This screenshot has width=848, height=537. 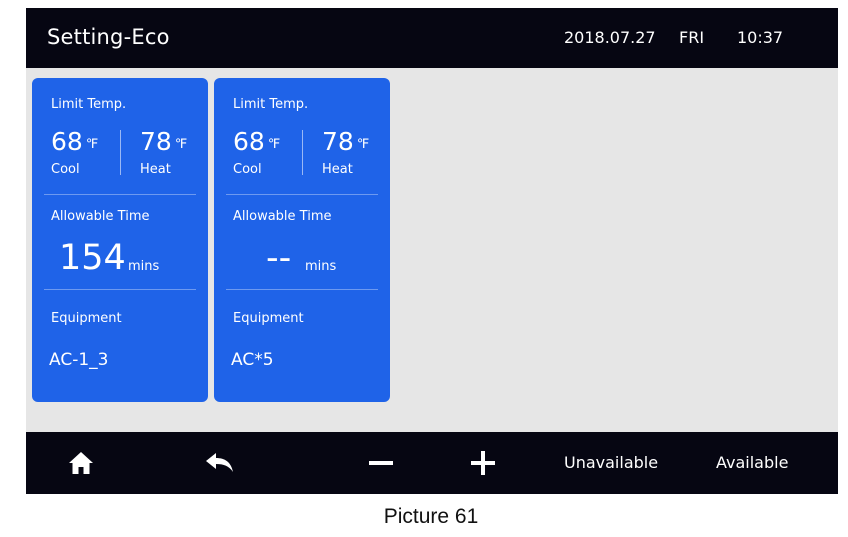 I want to click on minus-icon, so click(x=381, y=463).